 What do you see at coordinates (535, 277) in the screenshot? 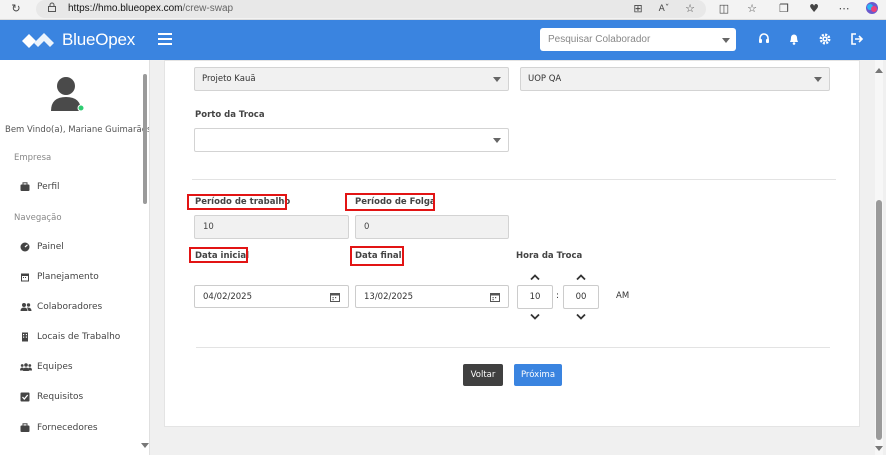
I see `hour-increment-icon` at bounding box center [535, 277].